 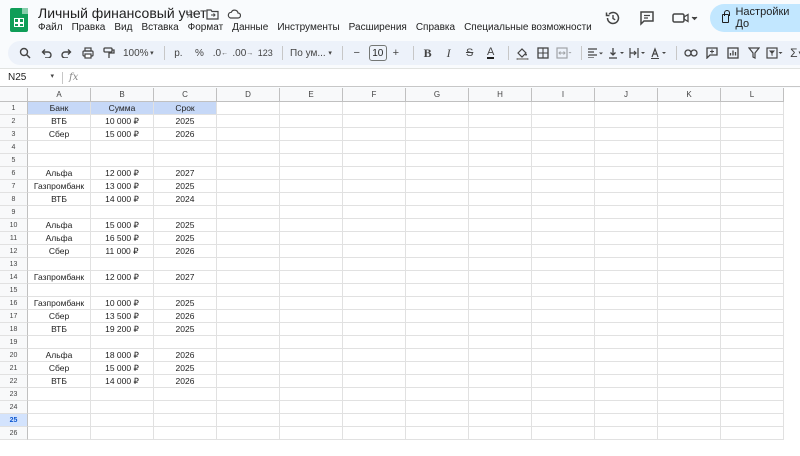 What do you see at coordinates (470, 53) in the screenshot?
I see `strikethrough-icon: S` at bounding box center [470, 53].